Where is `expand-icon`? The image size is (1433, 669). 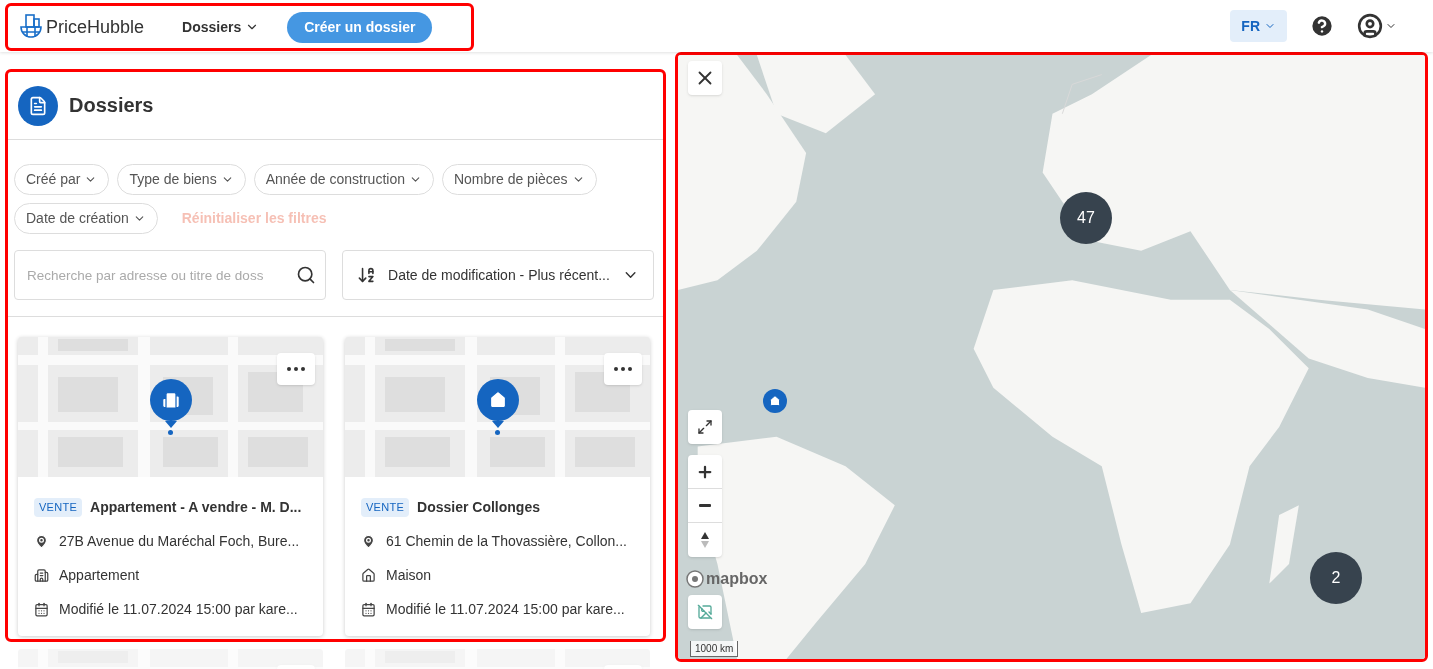
expand-icon is located at coordinates (705, 427).